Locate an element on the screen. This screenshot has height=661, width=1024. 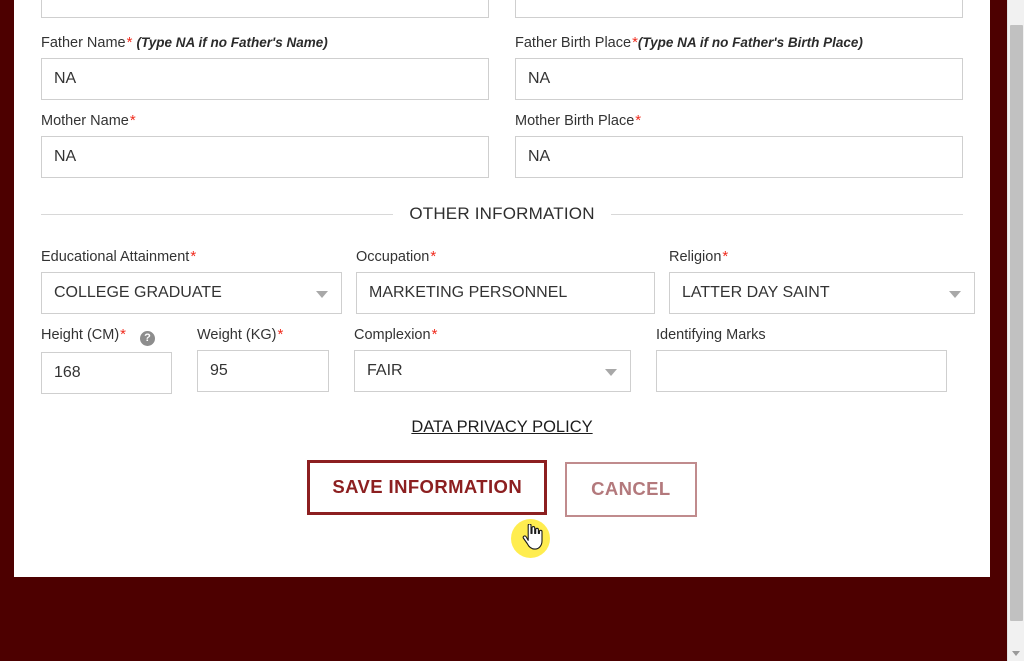
religion-select is located at coordinates (822, 293).